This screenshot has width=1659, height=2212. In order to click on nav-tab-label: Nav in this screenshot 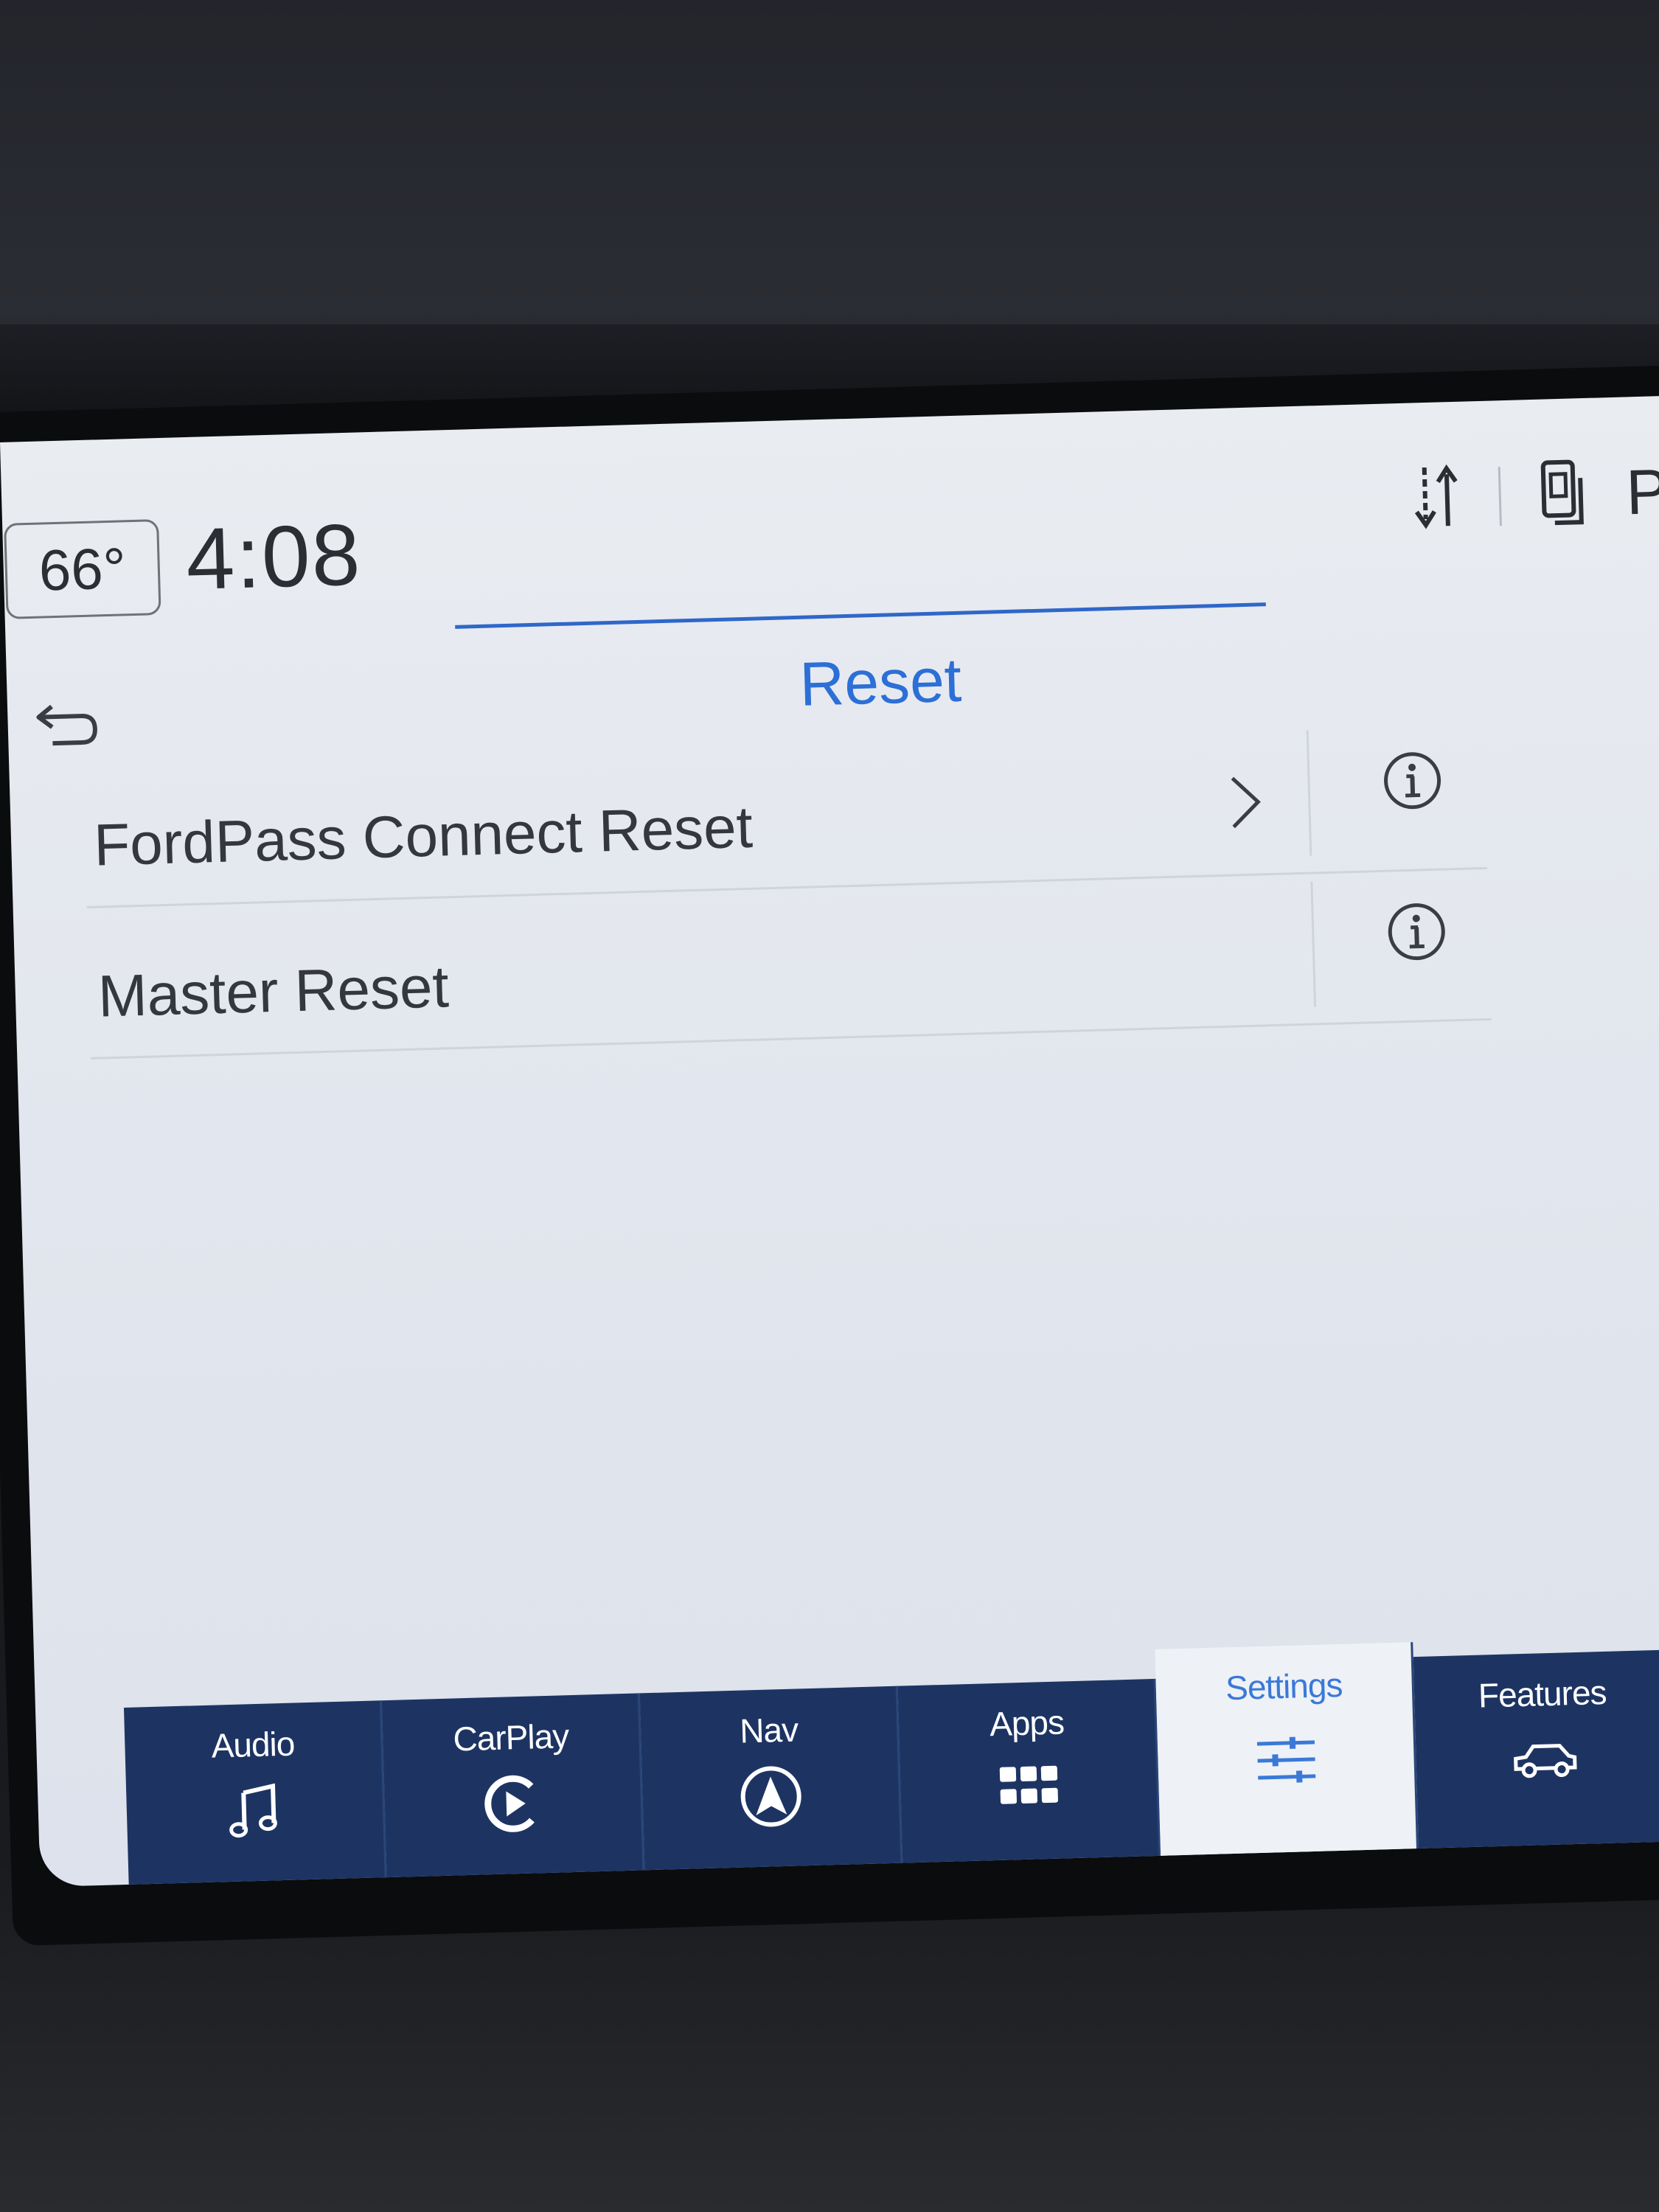, I will do `click(769, 1730)`.